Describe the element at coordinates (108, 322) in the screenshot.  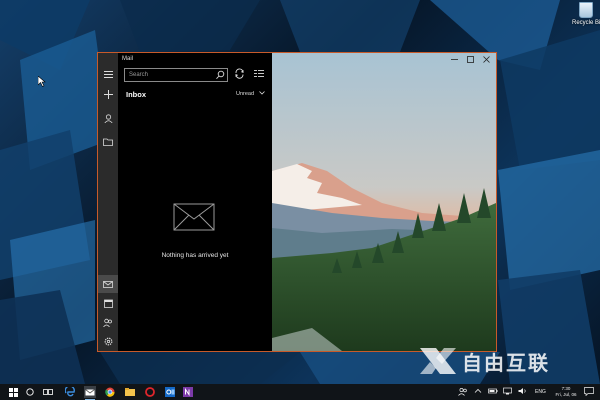
I see `people-icon` at that location.